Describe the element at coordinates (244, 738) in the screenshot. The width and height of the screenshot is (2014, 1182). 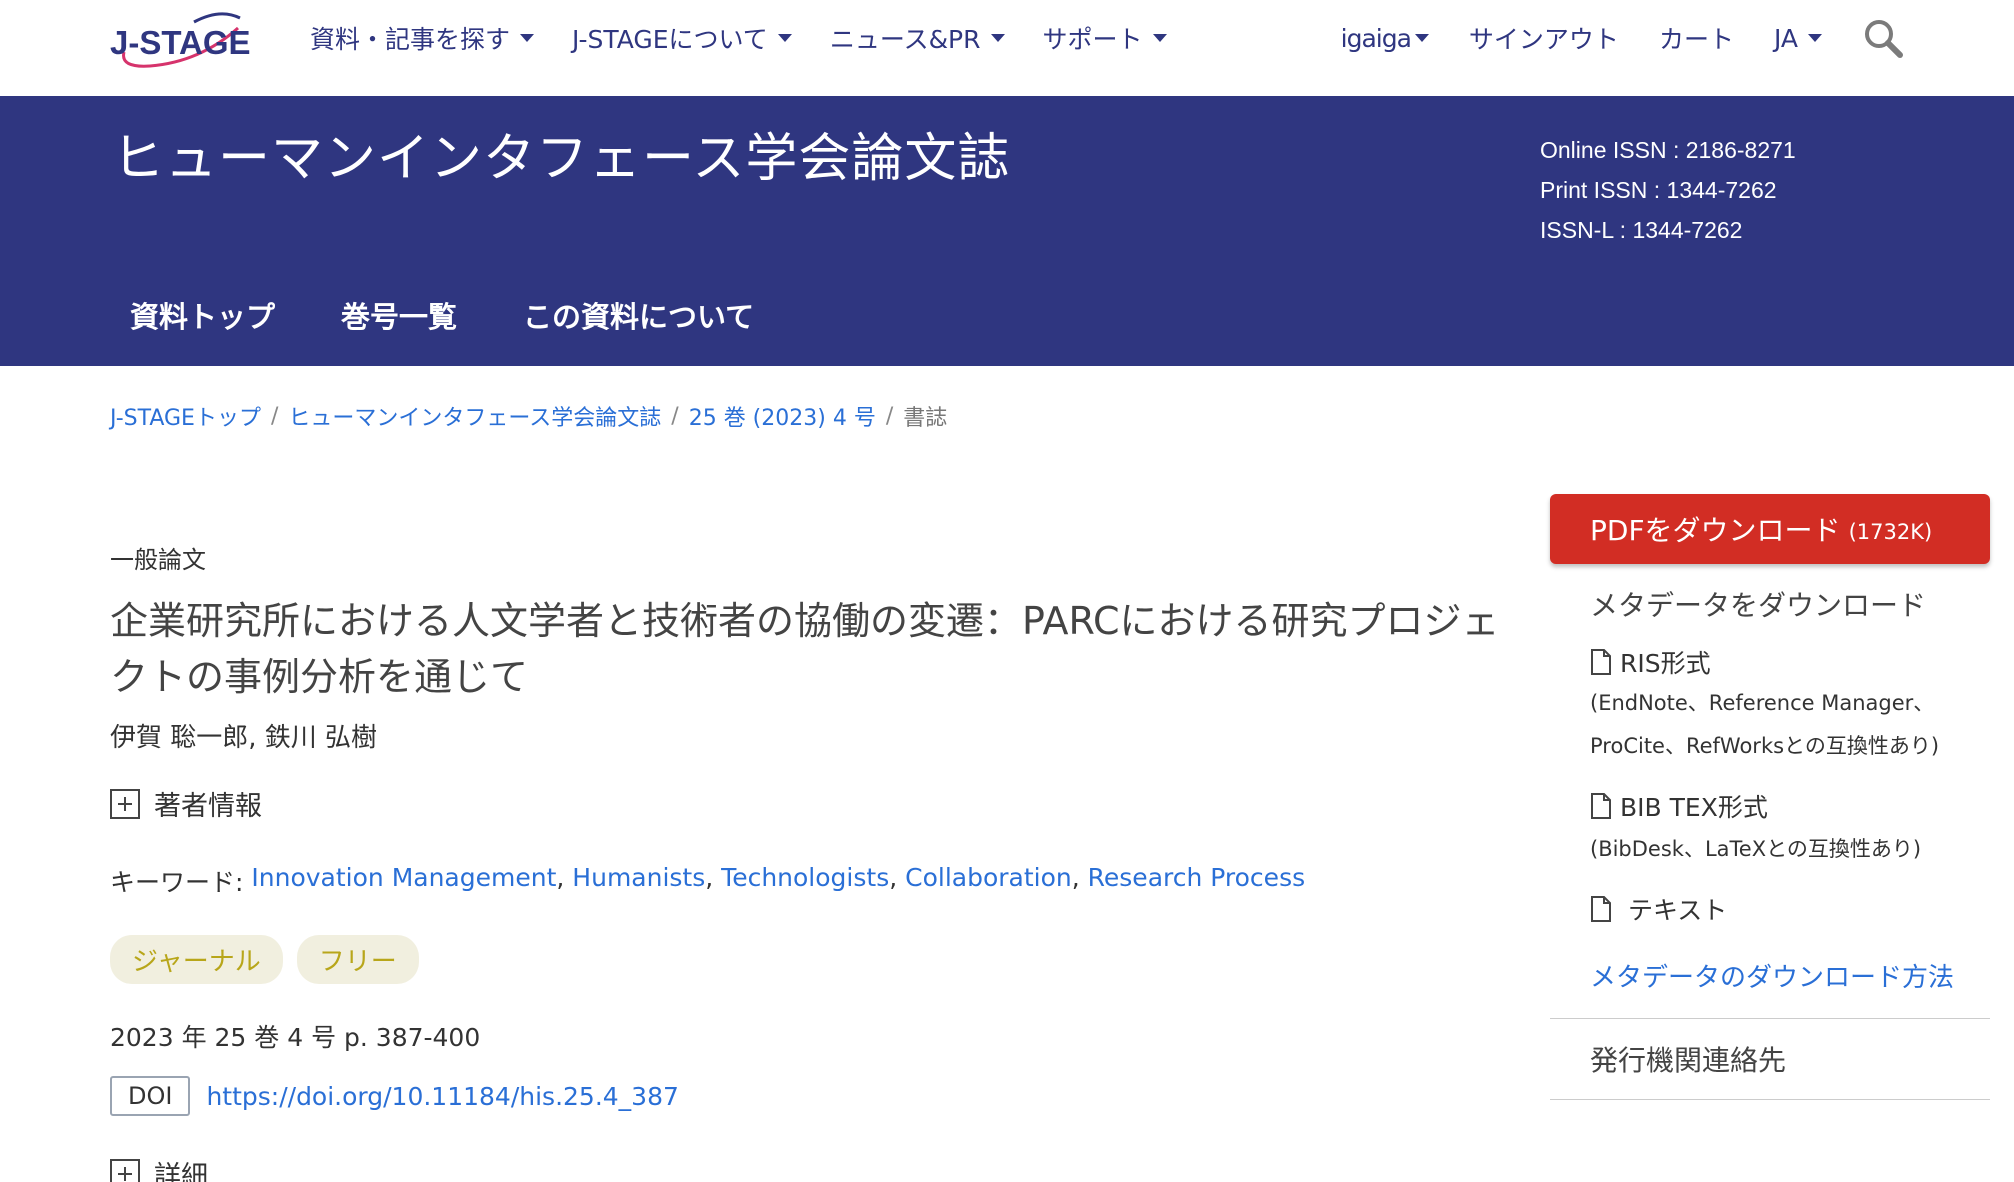
I see `article-authors: 伊賀 聡一郎, 鉄川 弘樹` at that location.